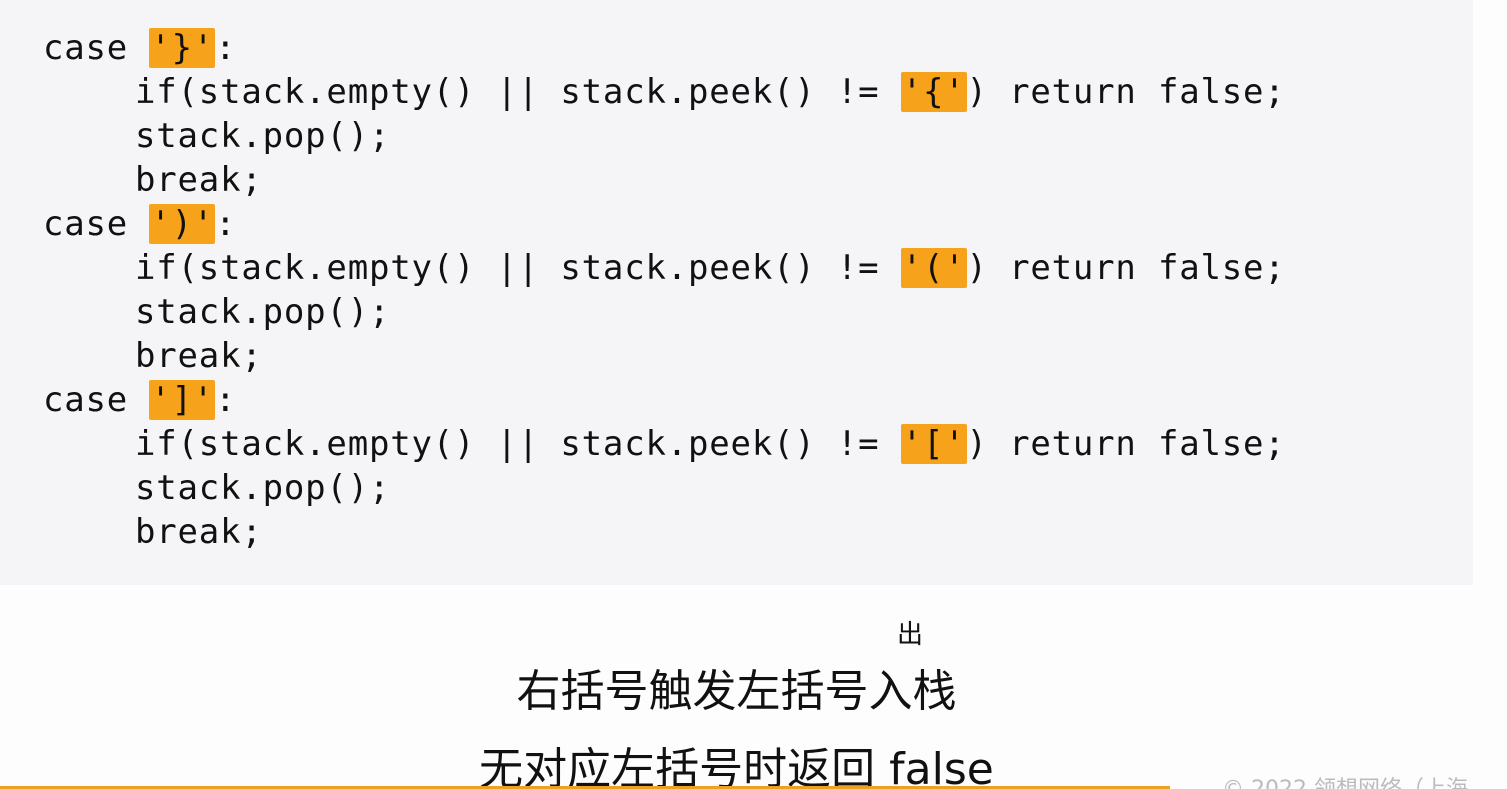 The image size is (1507, 789). Describe the element at coordinates (736, 691) in the screenshot. I see `caption-line-1: 右括号触发左括号入栈` at that location.